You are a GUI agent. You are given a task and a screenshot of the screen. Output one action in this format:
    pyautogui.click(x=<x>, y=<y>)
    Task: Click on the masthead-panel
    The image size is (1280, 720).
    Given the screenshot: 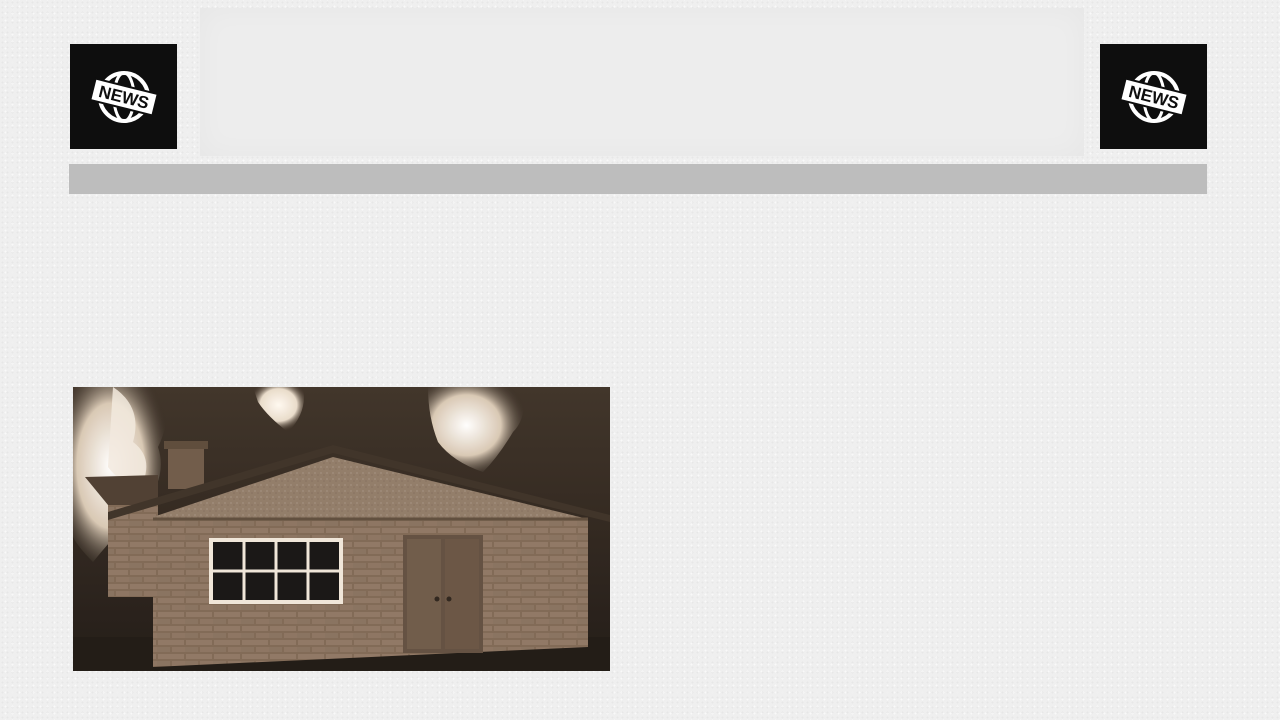 What is the action you would take?
    pyautogui.click(x=642, y=82)
    